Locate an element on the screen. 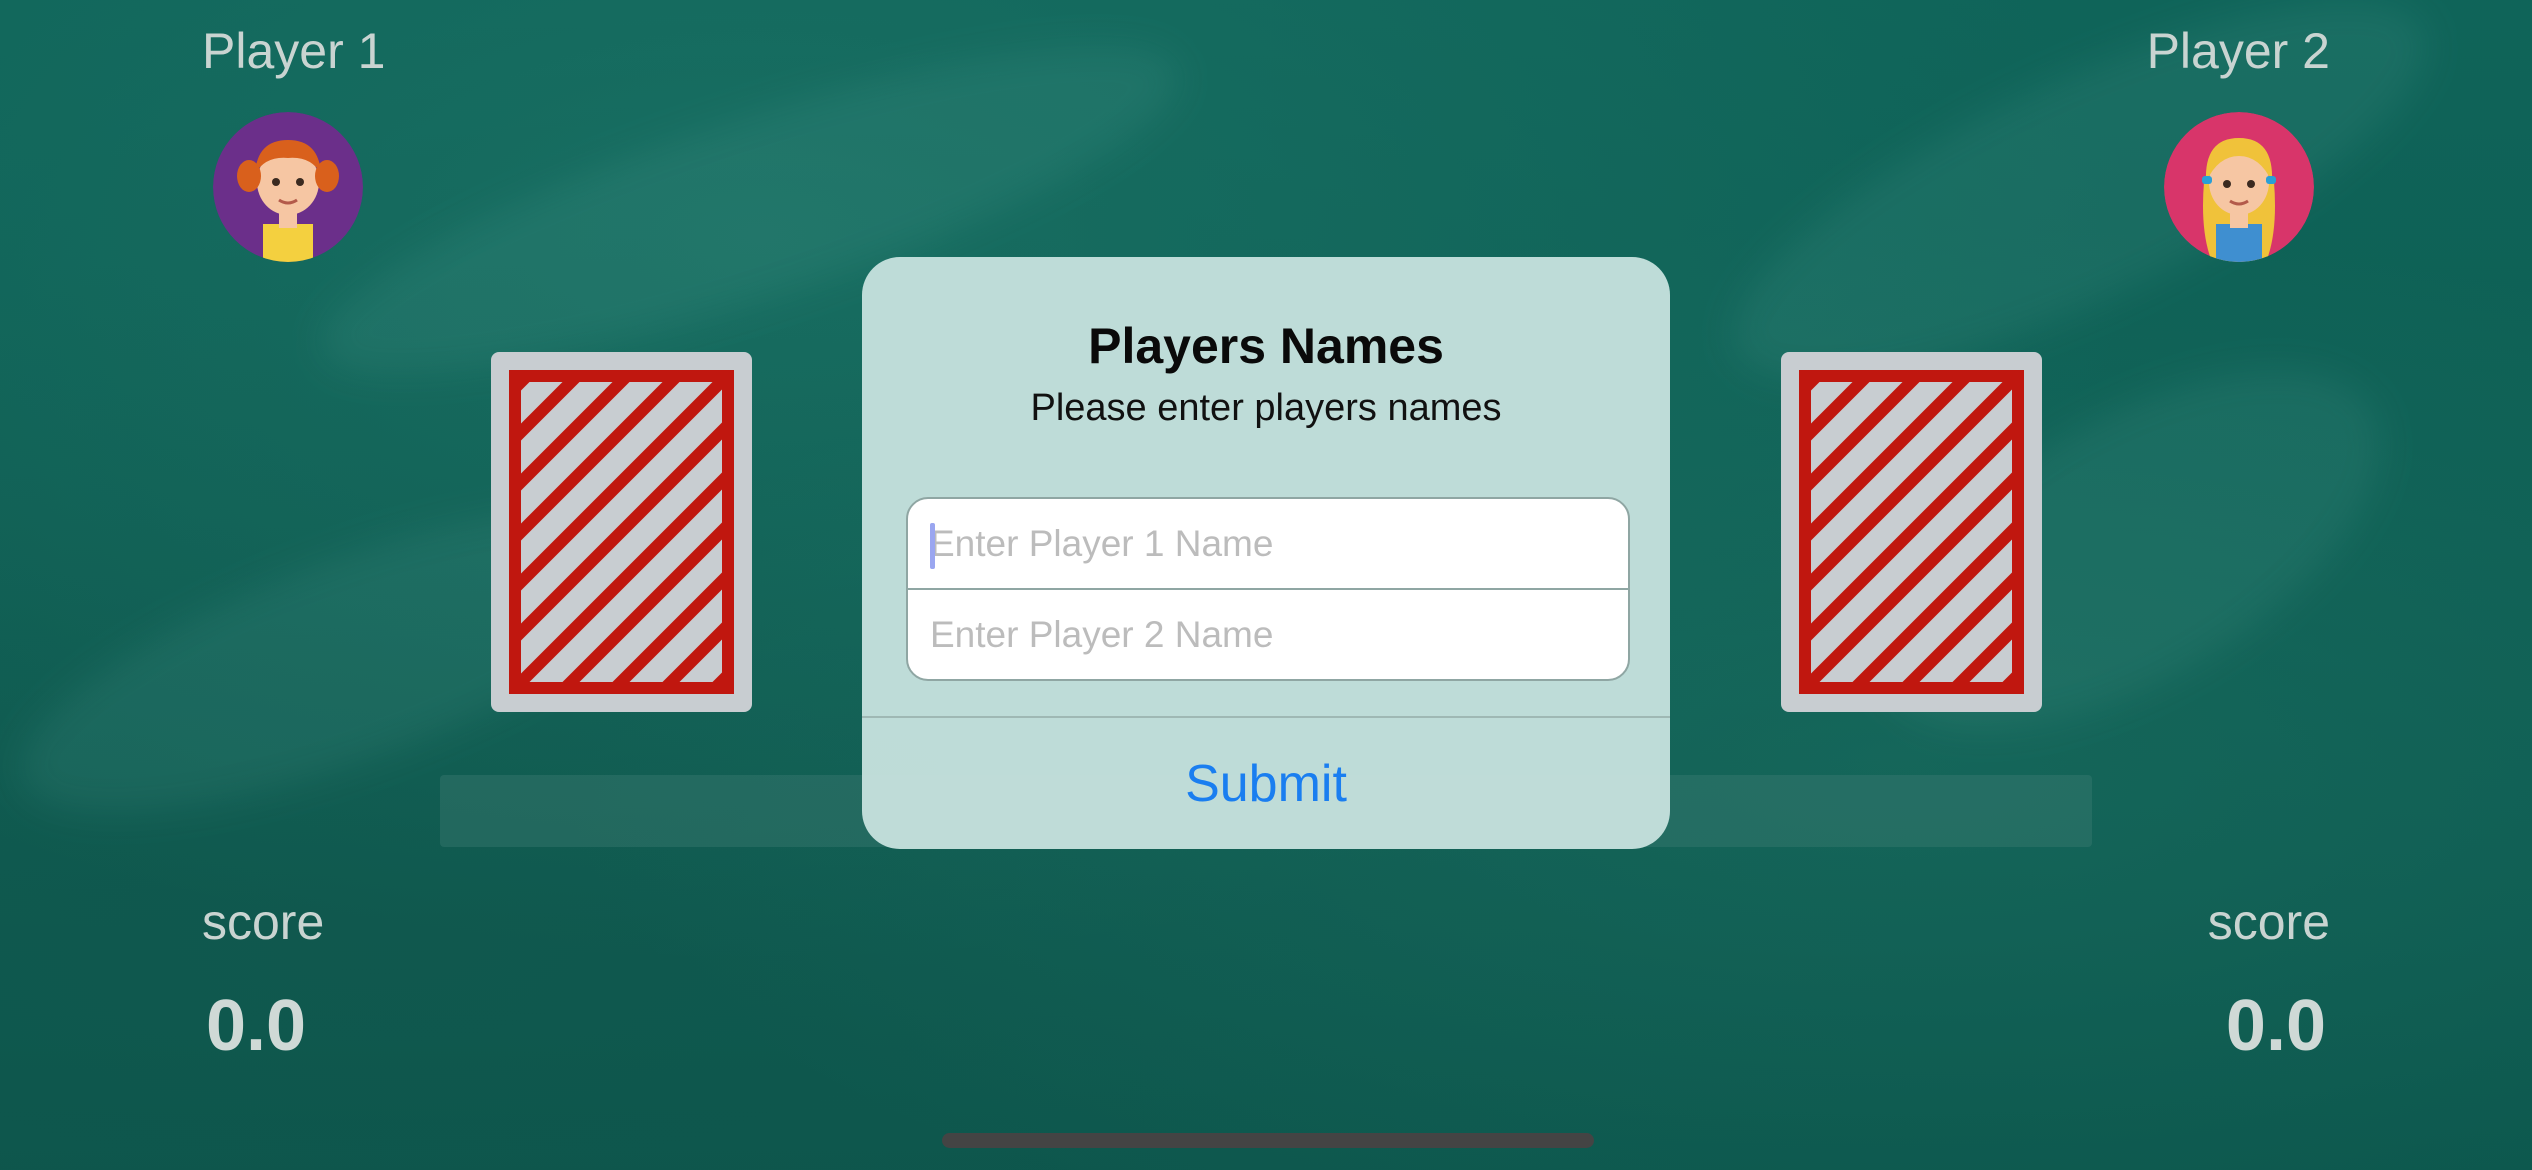 The height and width of the screenshot is (1170, 2532). name-fields-group is located at coordinates (1268, 589).